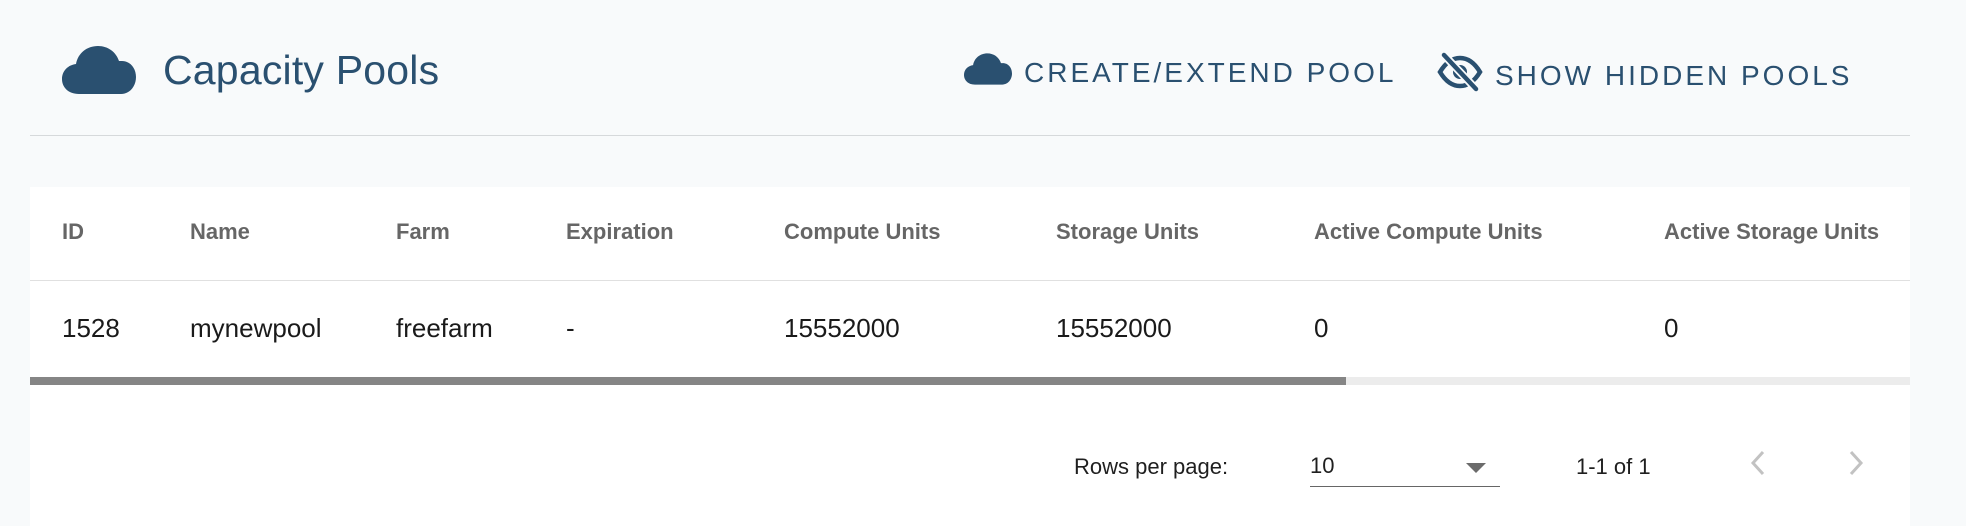  I want to click on chevron-right-icon, so click(1856, 465).